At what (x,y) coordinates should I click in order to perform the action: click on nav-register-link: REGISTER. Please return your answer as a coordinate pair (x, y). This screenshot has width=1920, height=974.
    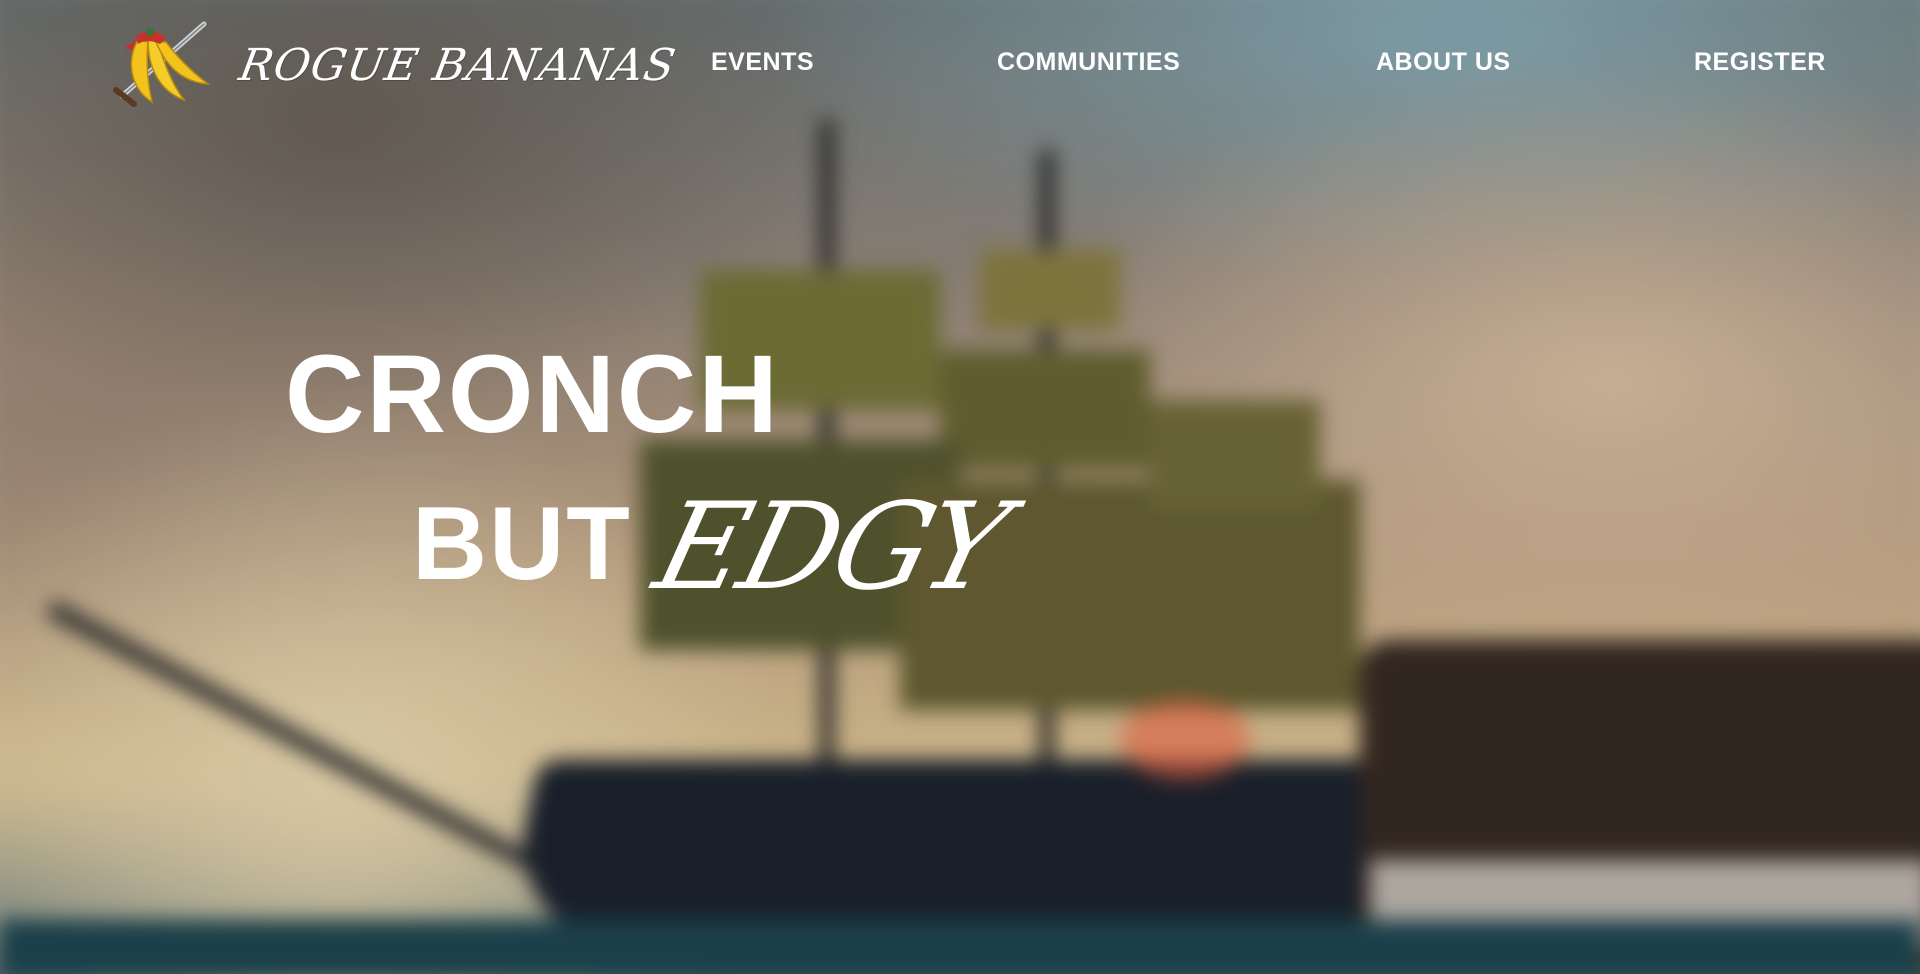
    Looking at the image, I should click on (1760, 62).